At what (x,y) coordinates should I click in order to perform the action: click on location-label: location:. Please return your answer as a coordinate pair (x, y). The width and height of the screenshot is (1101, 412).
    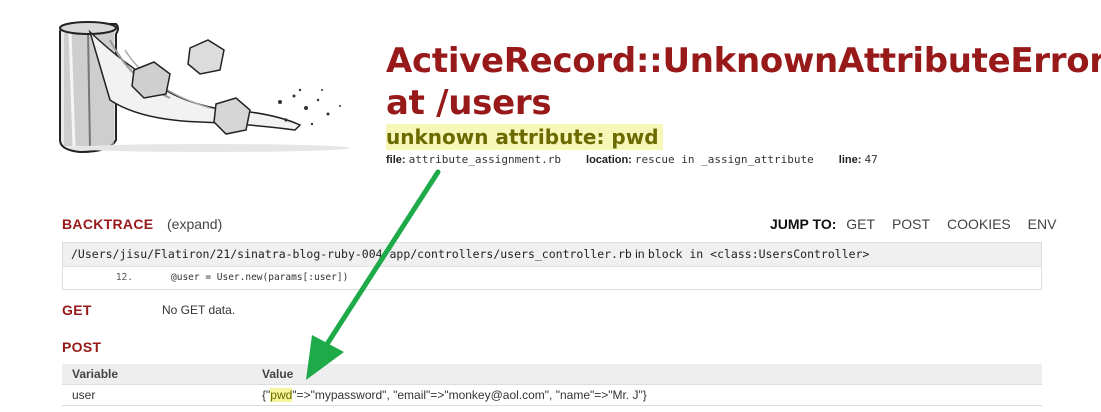
    Looking at the image, I should click on (609, 160).